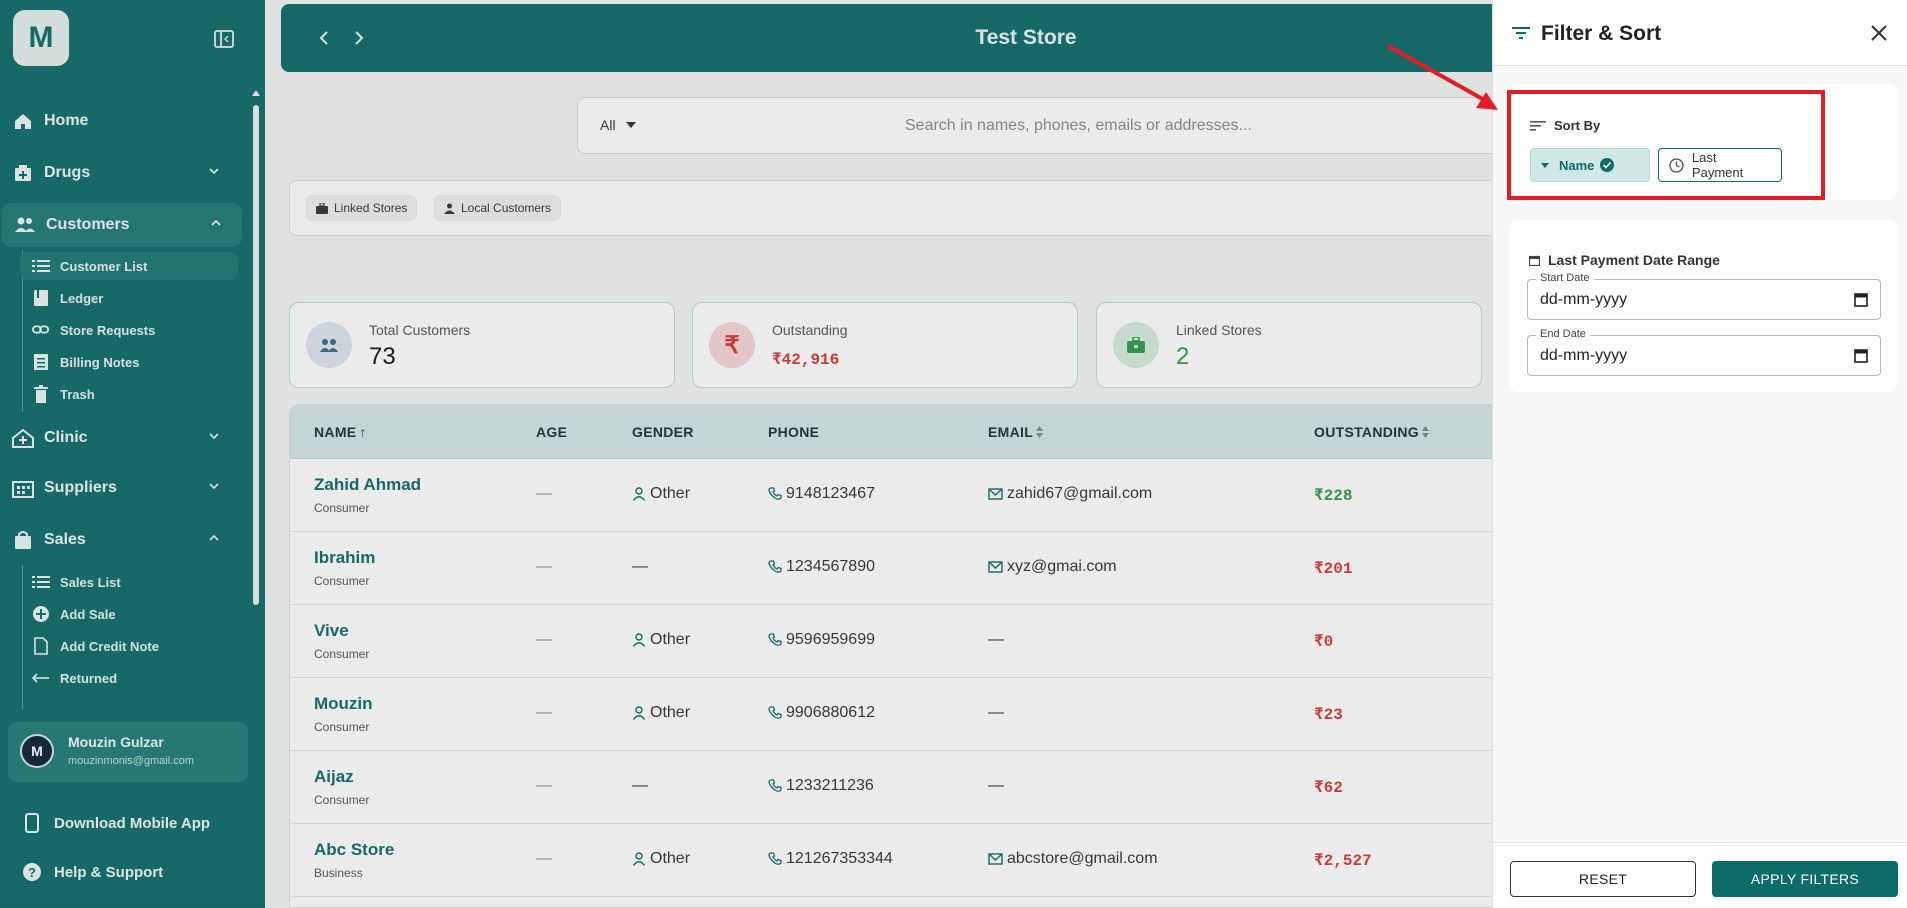  I want to click on sidebar-subitem-returned: Returned, so click(129, 678).